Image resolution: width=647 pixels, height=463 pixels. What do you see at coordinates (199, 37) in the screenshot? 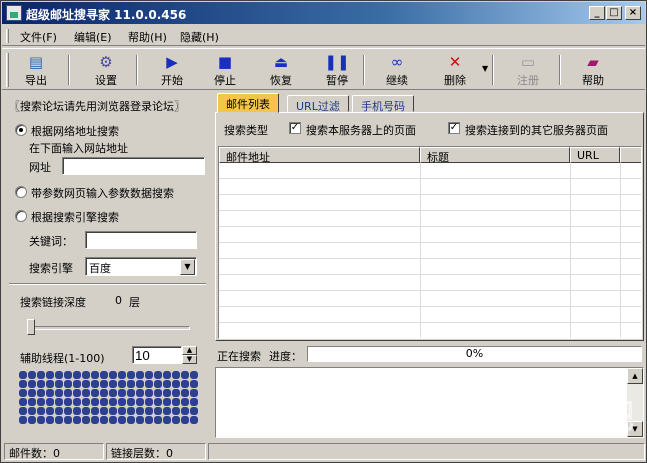
I see `menu-hide: 隐藏(H)` at bounding box center [199, 37].